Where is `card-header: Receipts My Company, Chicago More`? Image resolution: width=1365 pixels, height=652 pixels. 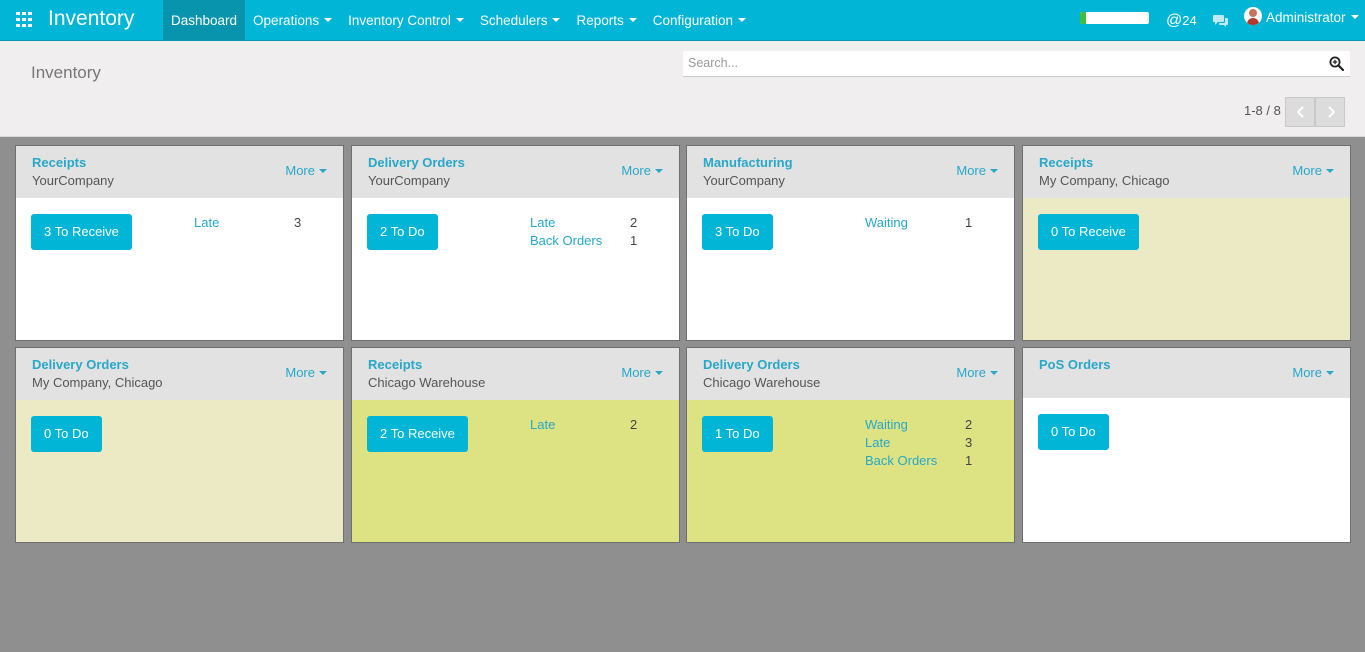 card-header: Receipts My Company, Chicago More is located at coordinates (1186, 172).